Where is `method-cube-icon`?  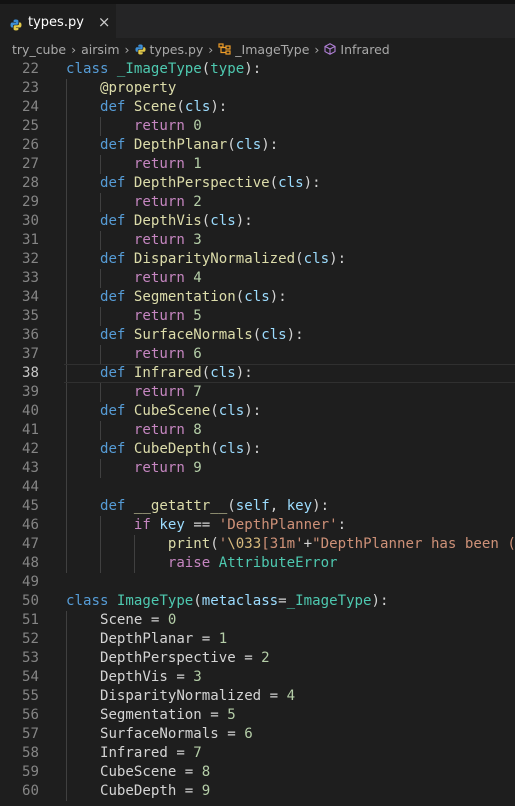 method-cube-icon is located at coordinates (330, 49).